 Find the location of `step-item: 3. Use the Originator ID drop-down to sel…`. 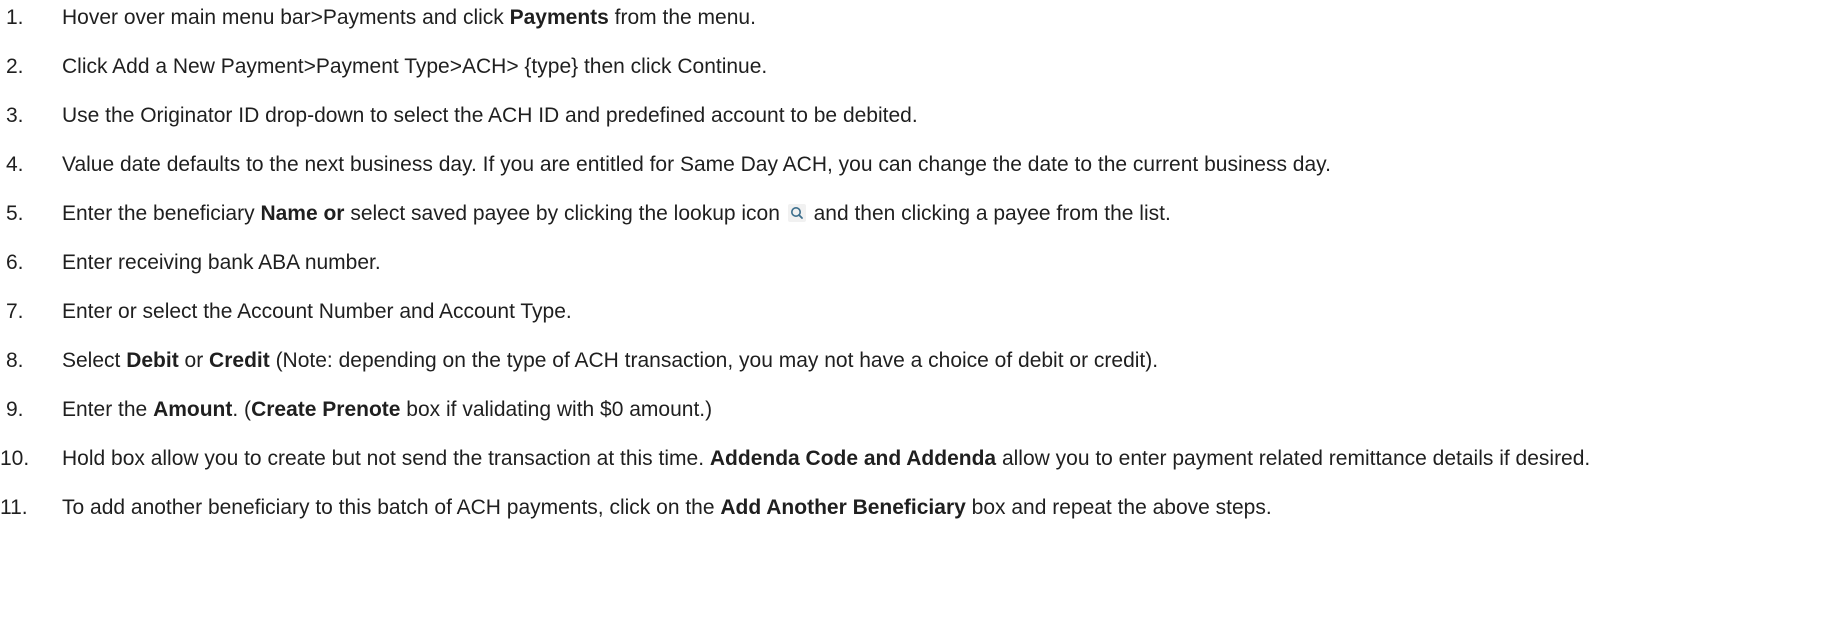

step-item: 3. Use the Originator ID drop-down to sel… is located at coordinates (918, 116).